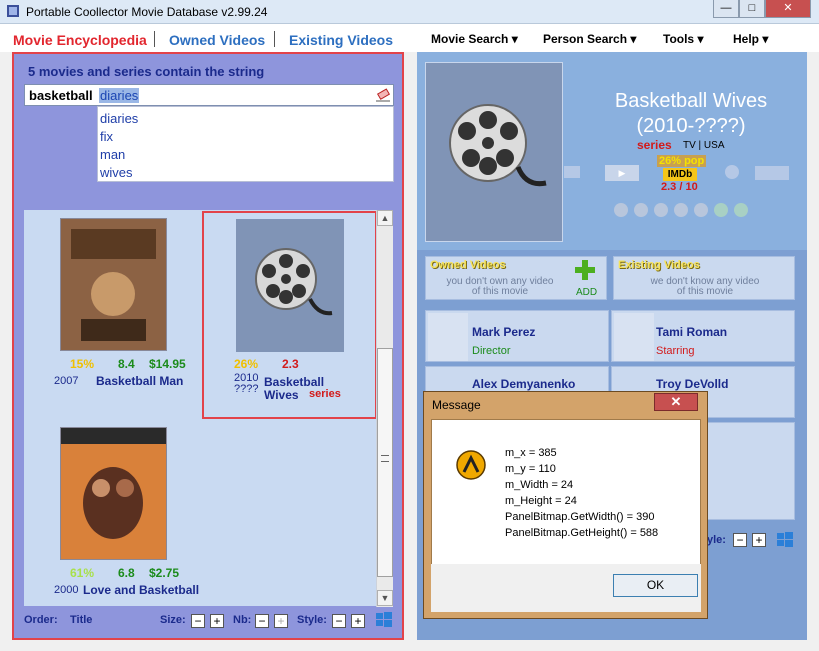 This screenshot has height=651, width=819. What do you see at coordinates (705, 286) in the screenshot?
I see `existing-videos-text: we don't know any video of this movie` at bounding box center [705, 286].